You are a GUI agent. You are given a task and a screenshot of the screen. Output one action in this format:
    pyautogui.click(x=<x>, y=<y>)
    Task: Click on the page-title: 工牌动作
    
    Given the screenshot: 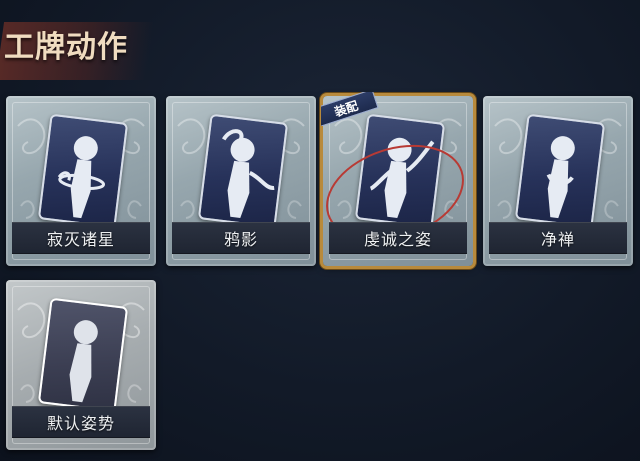 What is the action you would take?
    pyautogui.click(x=66, y=47)
    